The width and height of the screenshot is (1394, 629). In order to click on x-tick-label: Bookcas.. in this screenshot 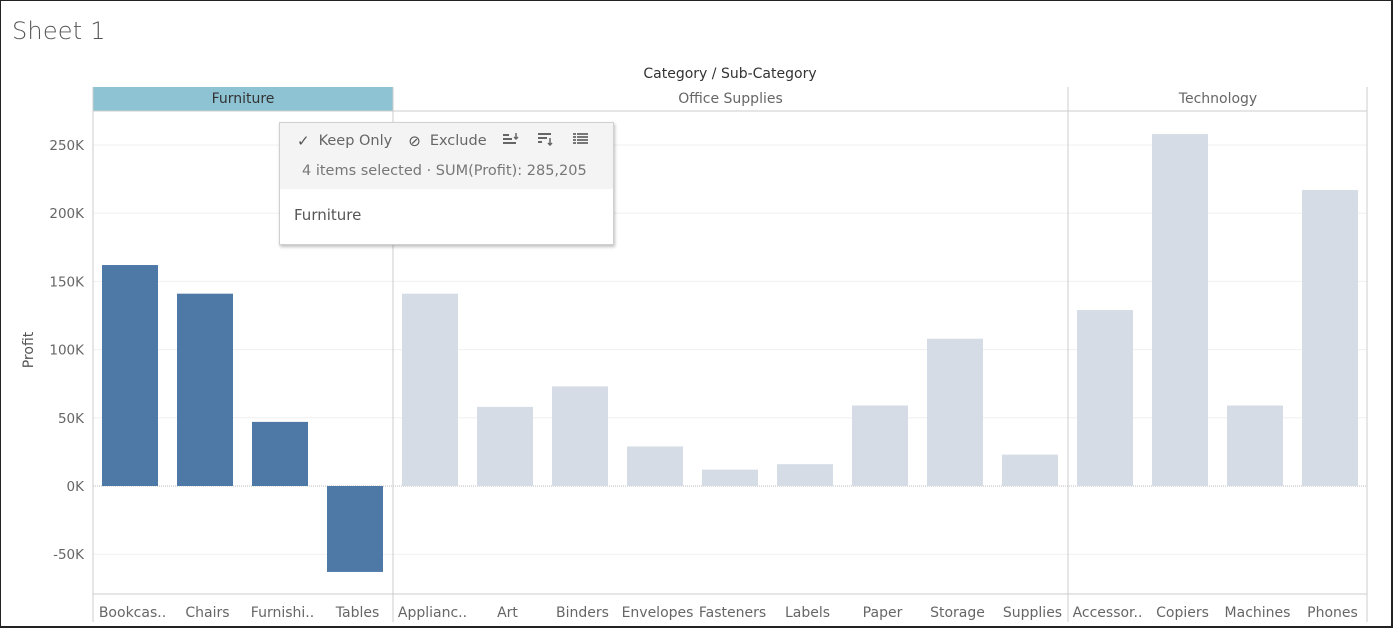, I will do `click(132, 613)`.